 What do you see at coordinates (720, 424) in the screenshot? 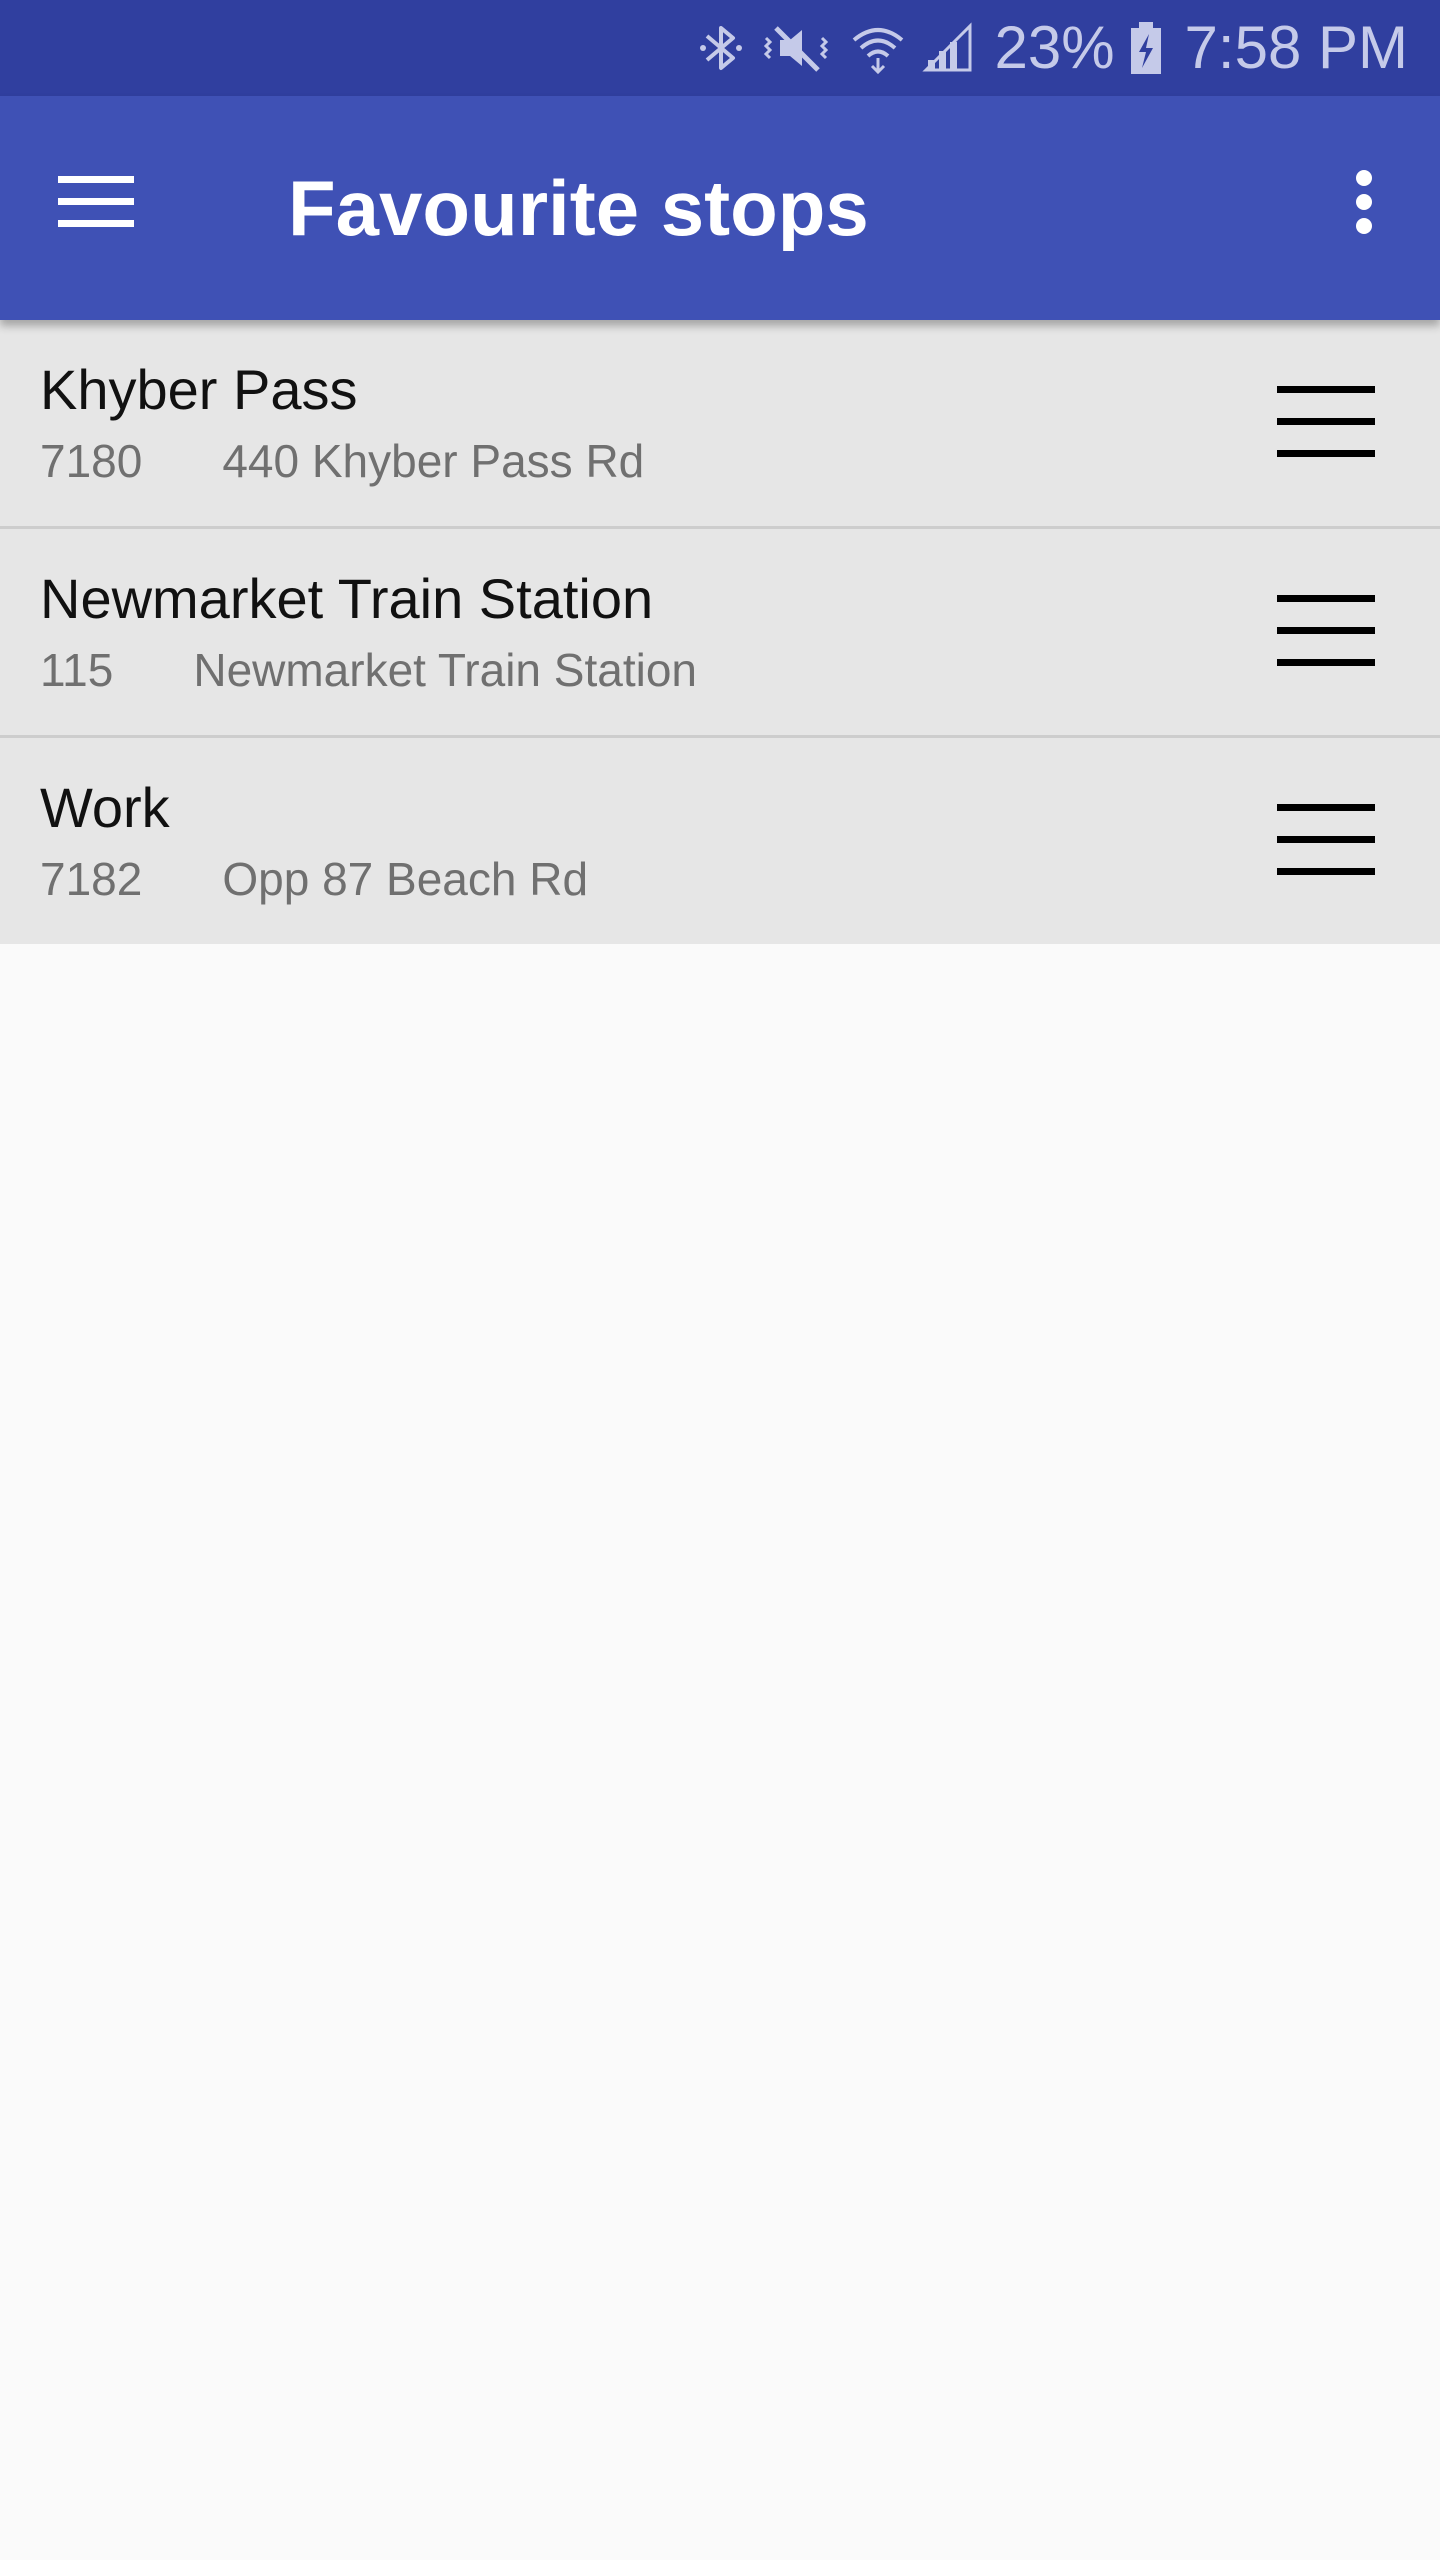
I see `list-item: Khyber Pass 7180 440 Khyber Pass Rd` at bounding box center [720, 424].